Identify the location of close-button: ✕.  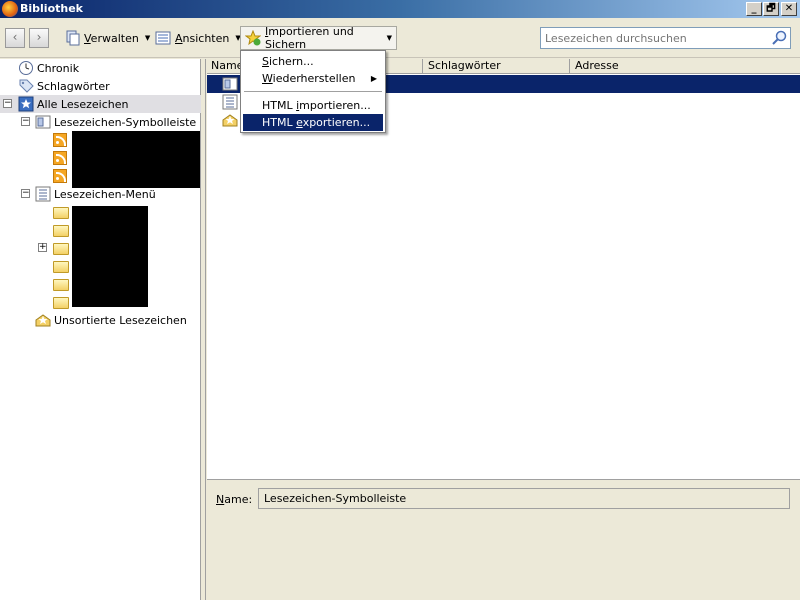
(789, 9).